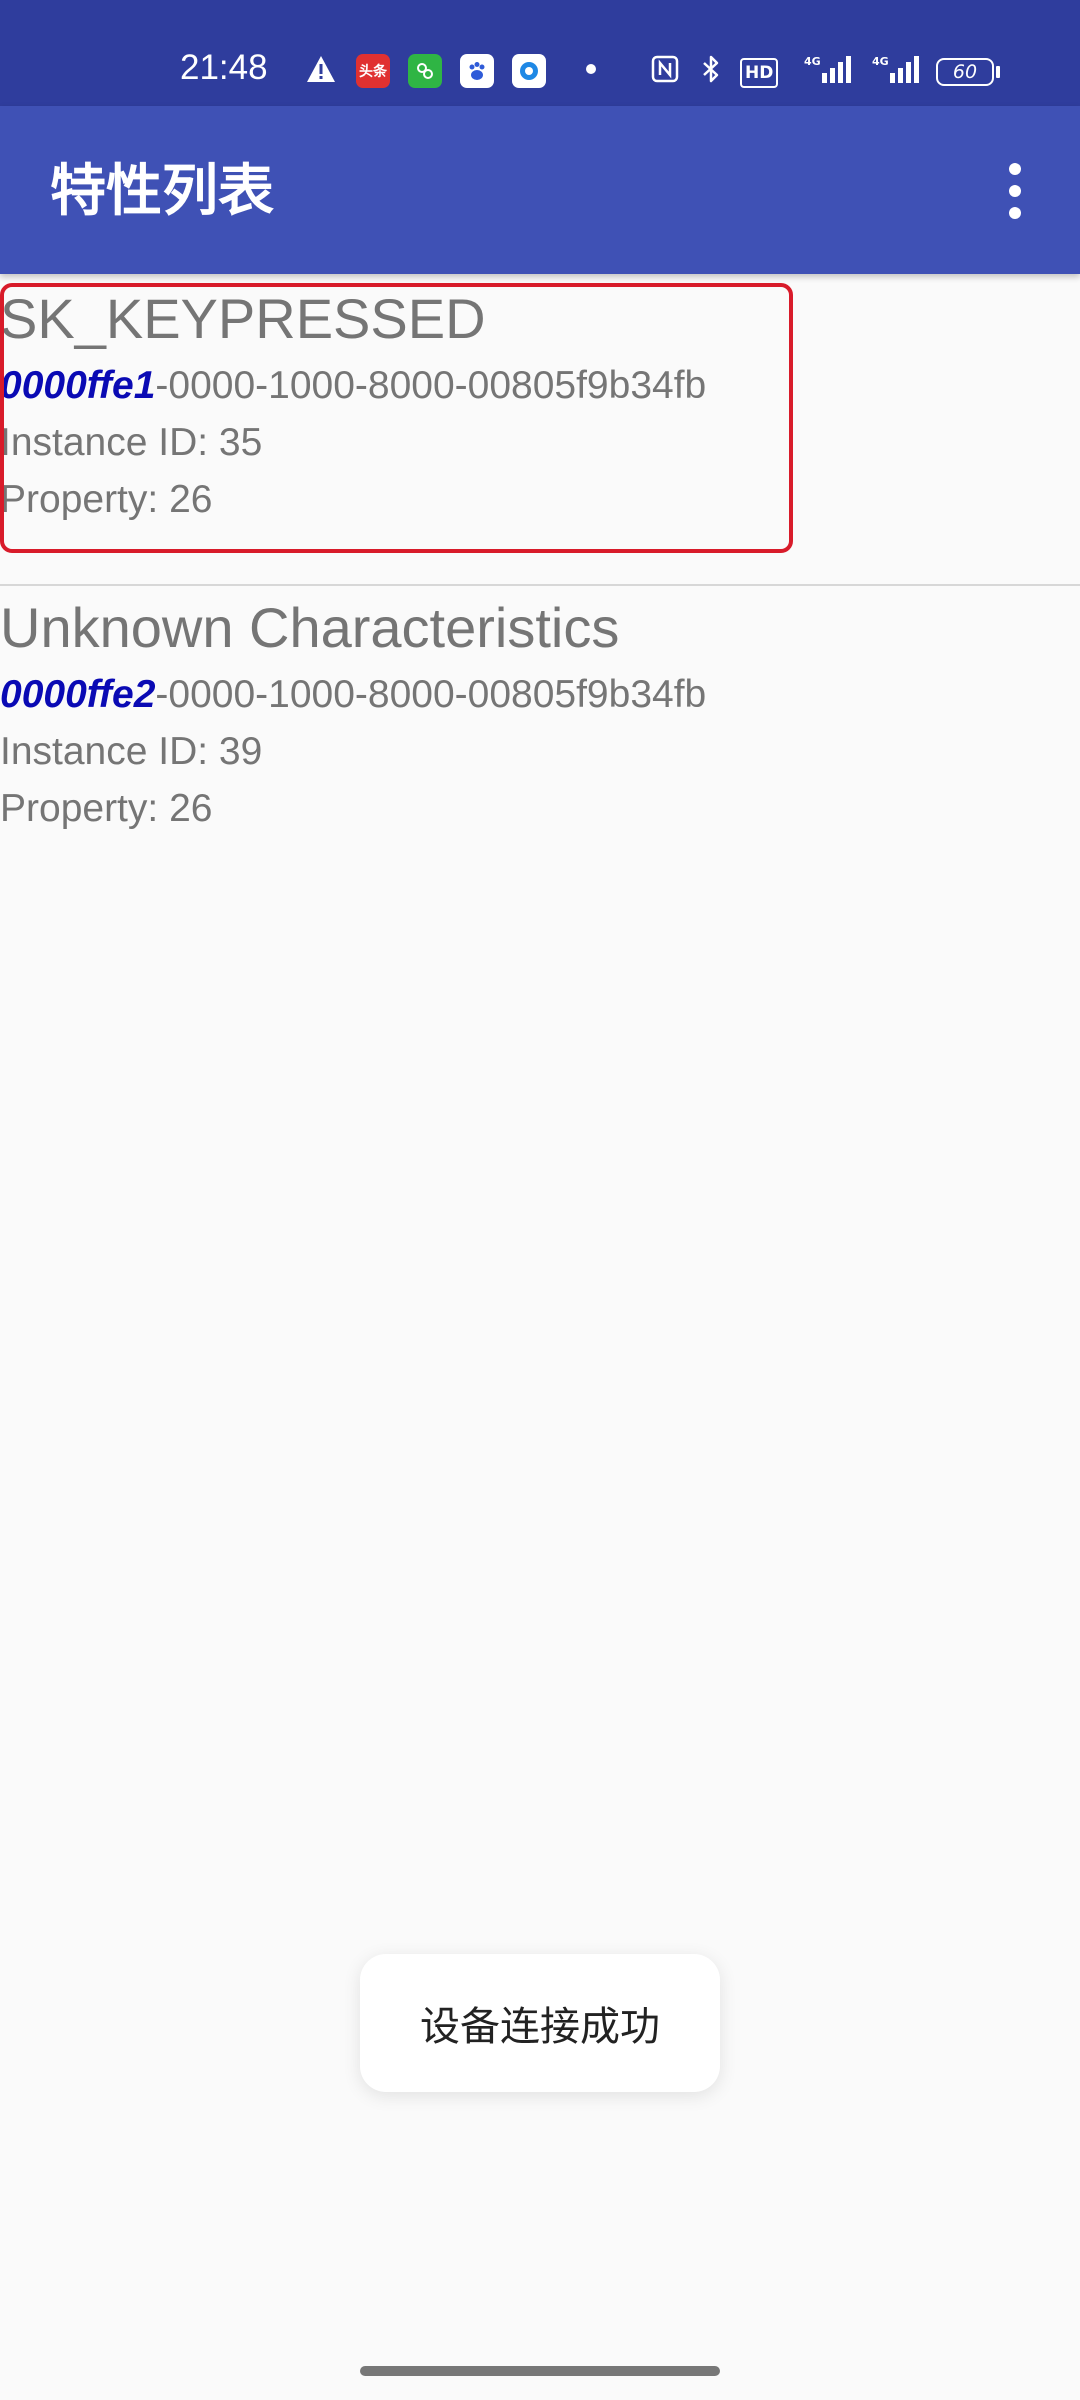  Describe the element at coordinates (425, 71) in the screenshot. I see `wechat-miniapp-icon` at that location.